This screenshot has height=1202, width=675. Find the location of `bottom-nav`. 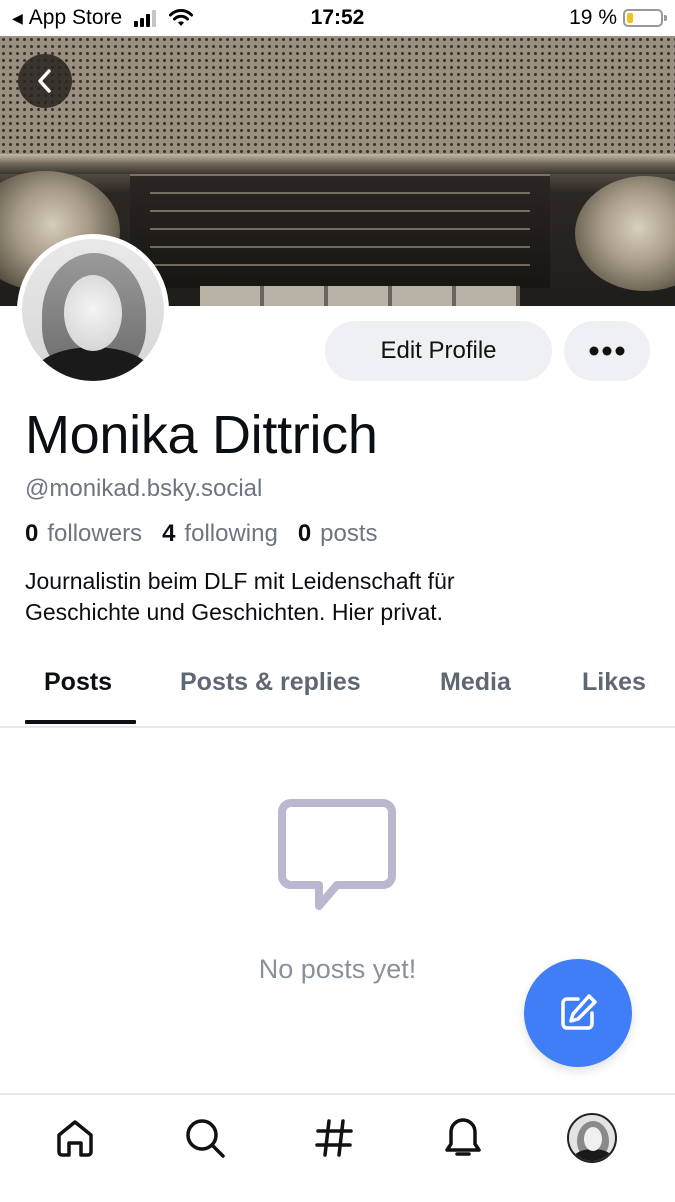

bottom-nav is located at coordinates (337, 1147).